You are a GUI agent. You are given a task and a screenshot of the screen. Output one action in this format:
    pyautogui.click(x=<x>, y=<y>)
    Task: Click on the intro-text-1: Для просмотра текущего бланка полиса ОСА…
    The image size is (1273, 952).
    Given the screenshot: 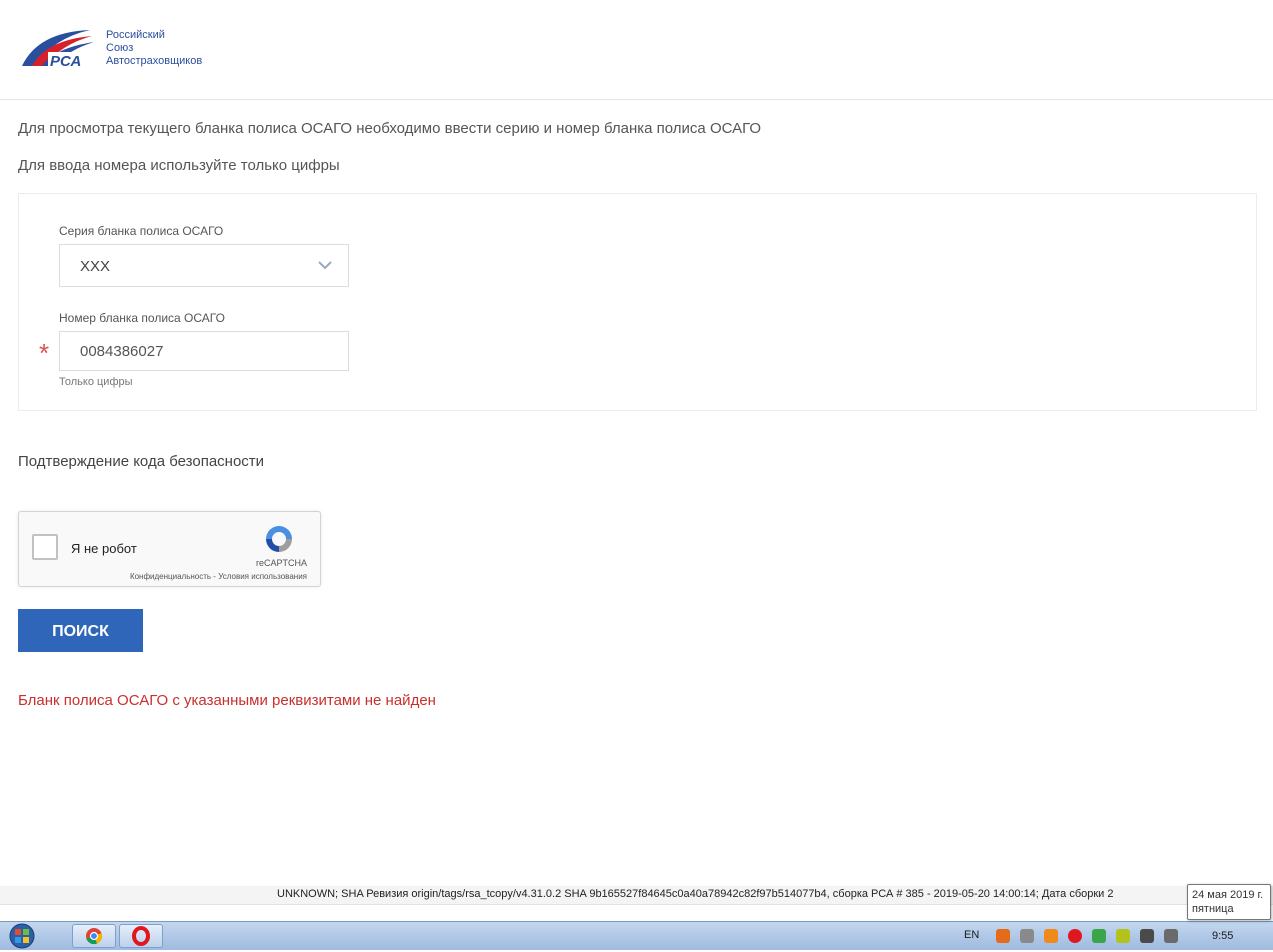 What is the action you would take?
    pyautogui.click(x=390, y=128)
    